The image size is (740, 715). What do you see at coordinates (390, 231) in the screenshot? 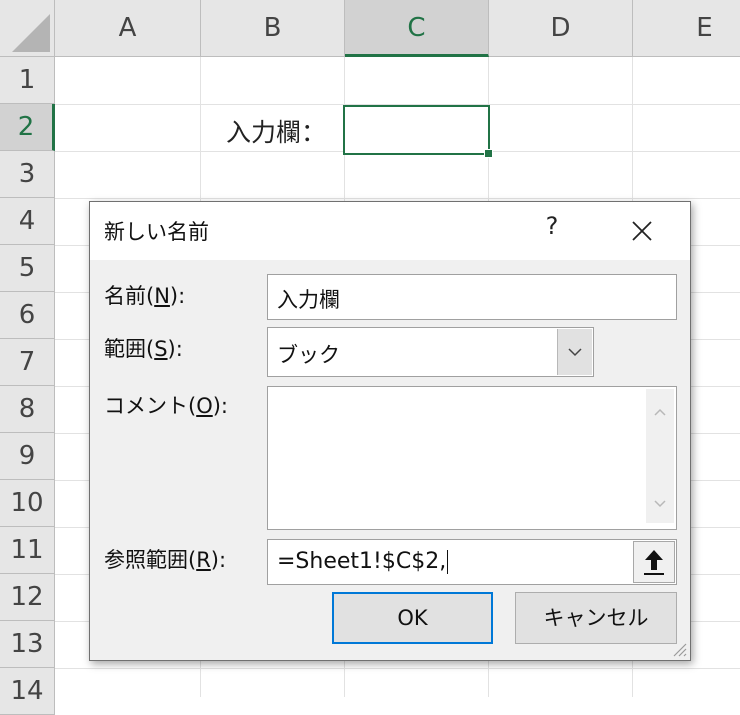
I see `dialog-titlebar: 新しい名前 ?` at bounding box center [390, 231].